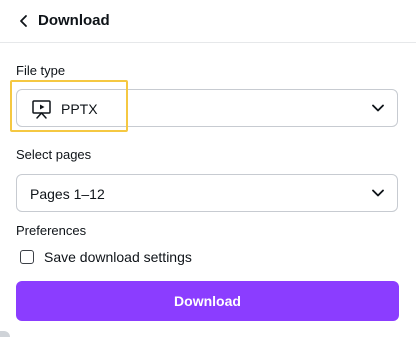 This screenshot has width=416, height=337. Describe the element at coordinates (67, 194) in the screenshot. I see `select-pages-value: Pages 1–12` at that location.